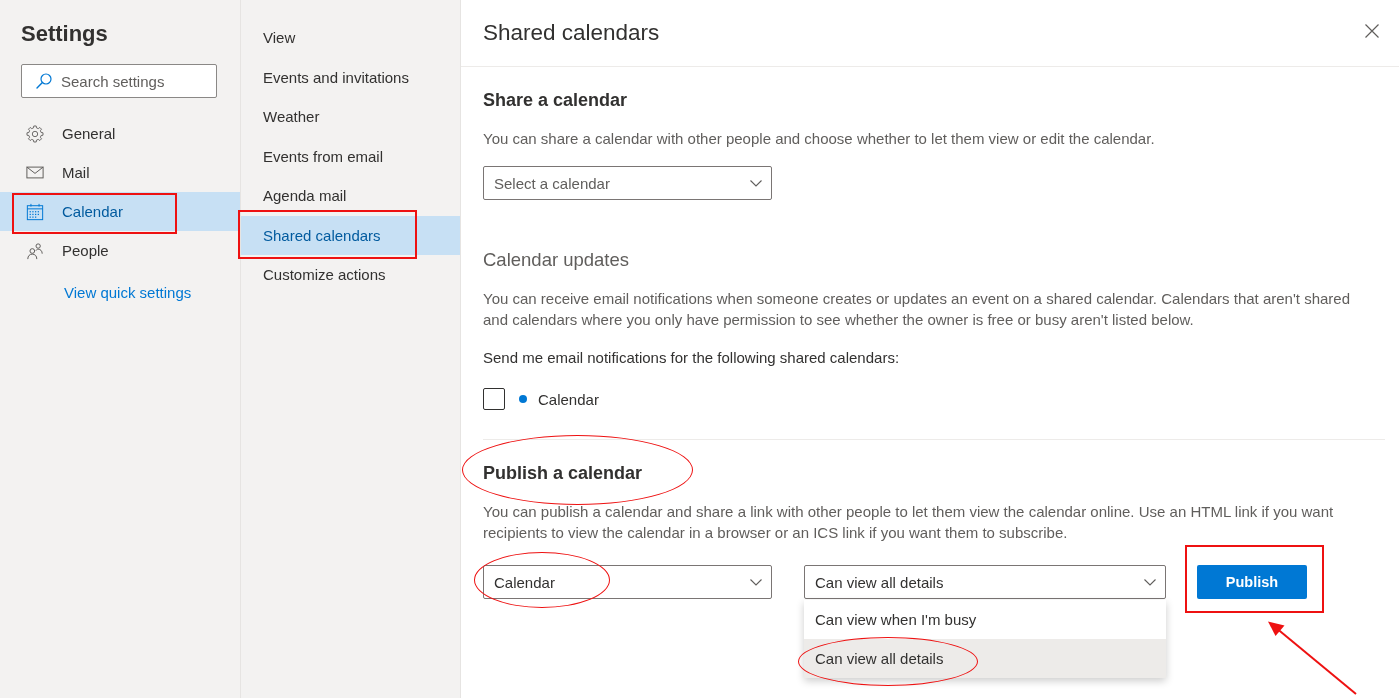  Describe the element at coordinates (985, 658) in the screenshot. I see `dropdown-option: Can view all details` at that location.